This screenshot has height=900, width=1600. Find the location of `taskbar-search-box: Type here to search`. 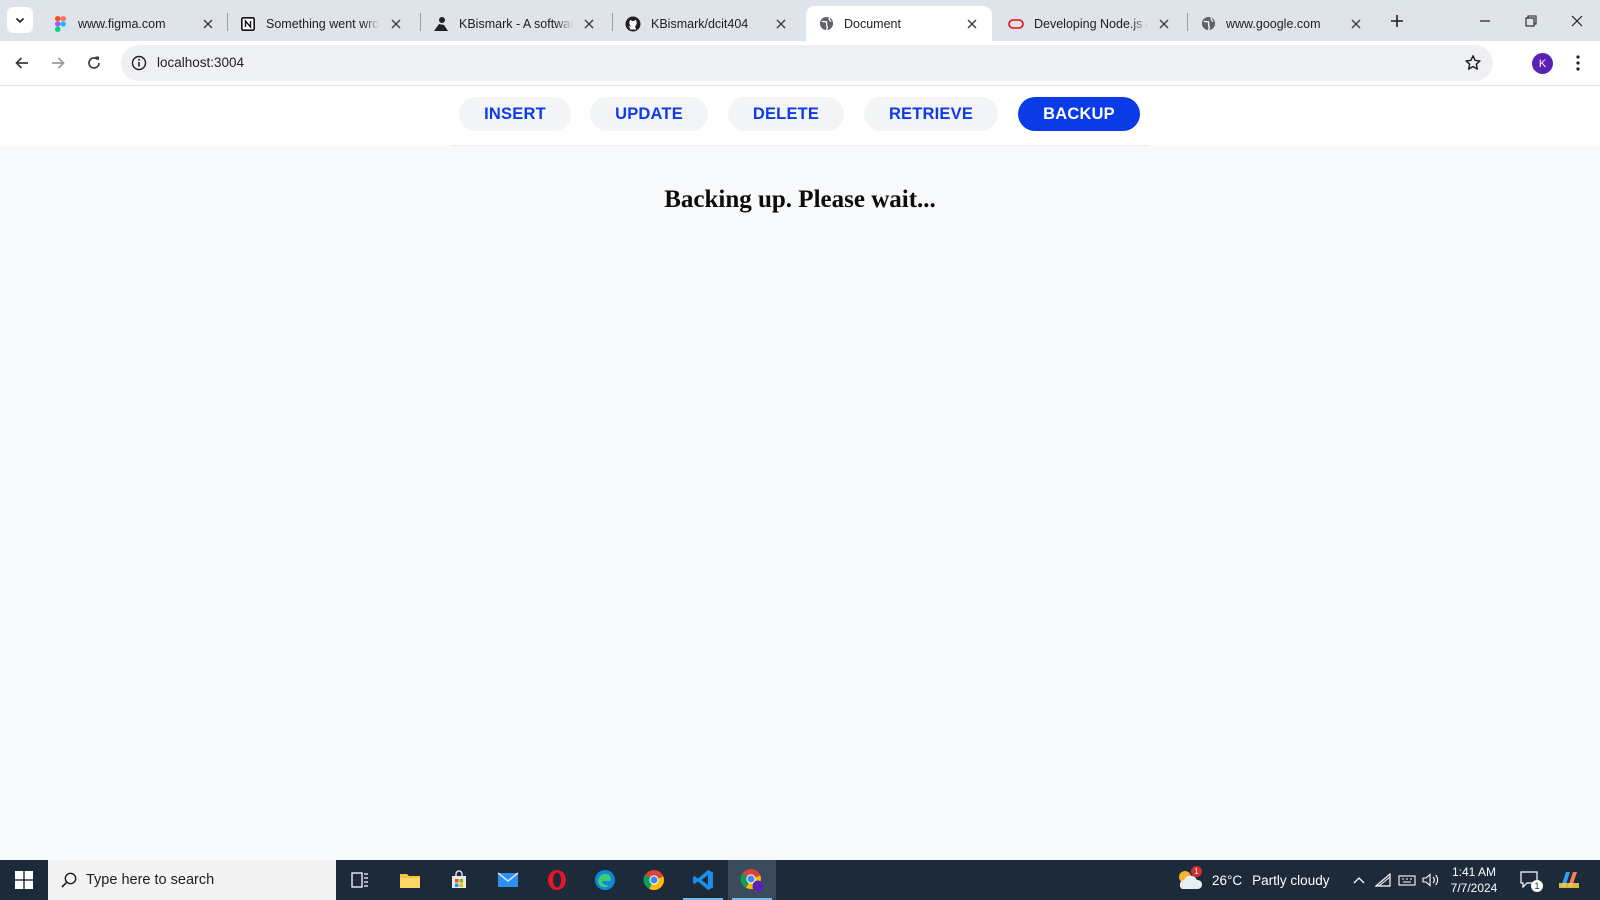

taskbar-search-box: Type here to search is located at coordinates (192, 880).